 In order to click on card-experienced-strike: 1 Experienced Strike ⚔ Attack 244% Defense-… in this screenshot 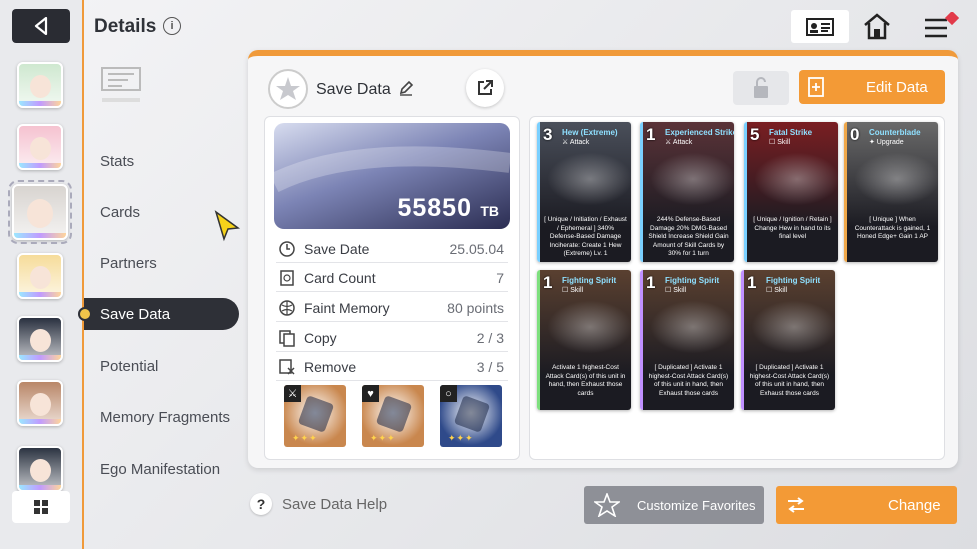, I will do `click(687, 192)`.